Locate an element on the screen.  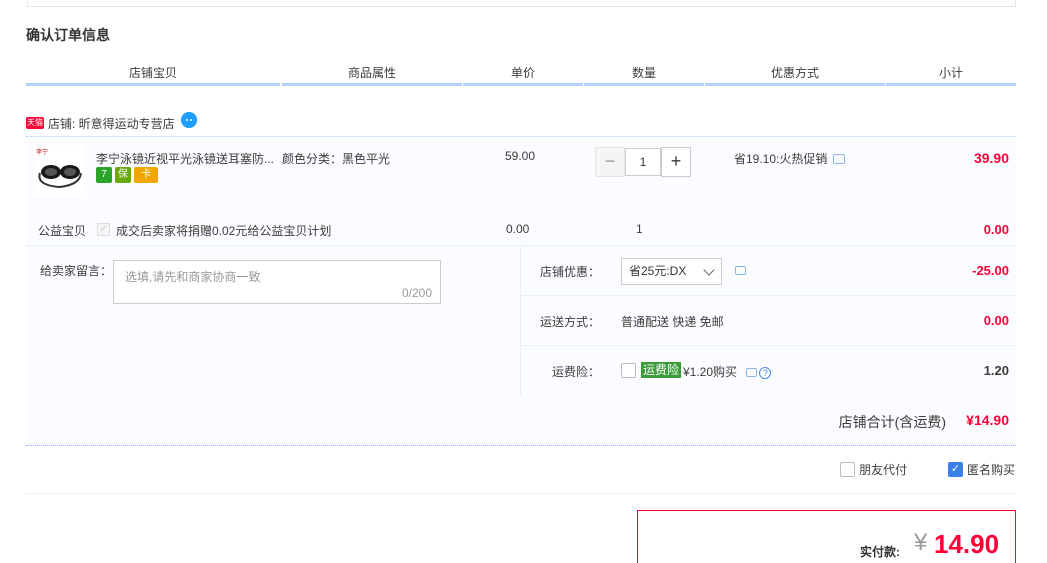
charity-checkbox: ✓ is located at coordinates (103, 229).